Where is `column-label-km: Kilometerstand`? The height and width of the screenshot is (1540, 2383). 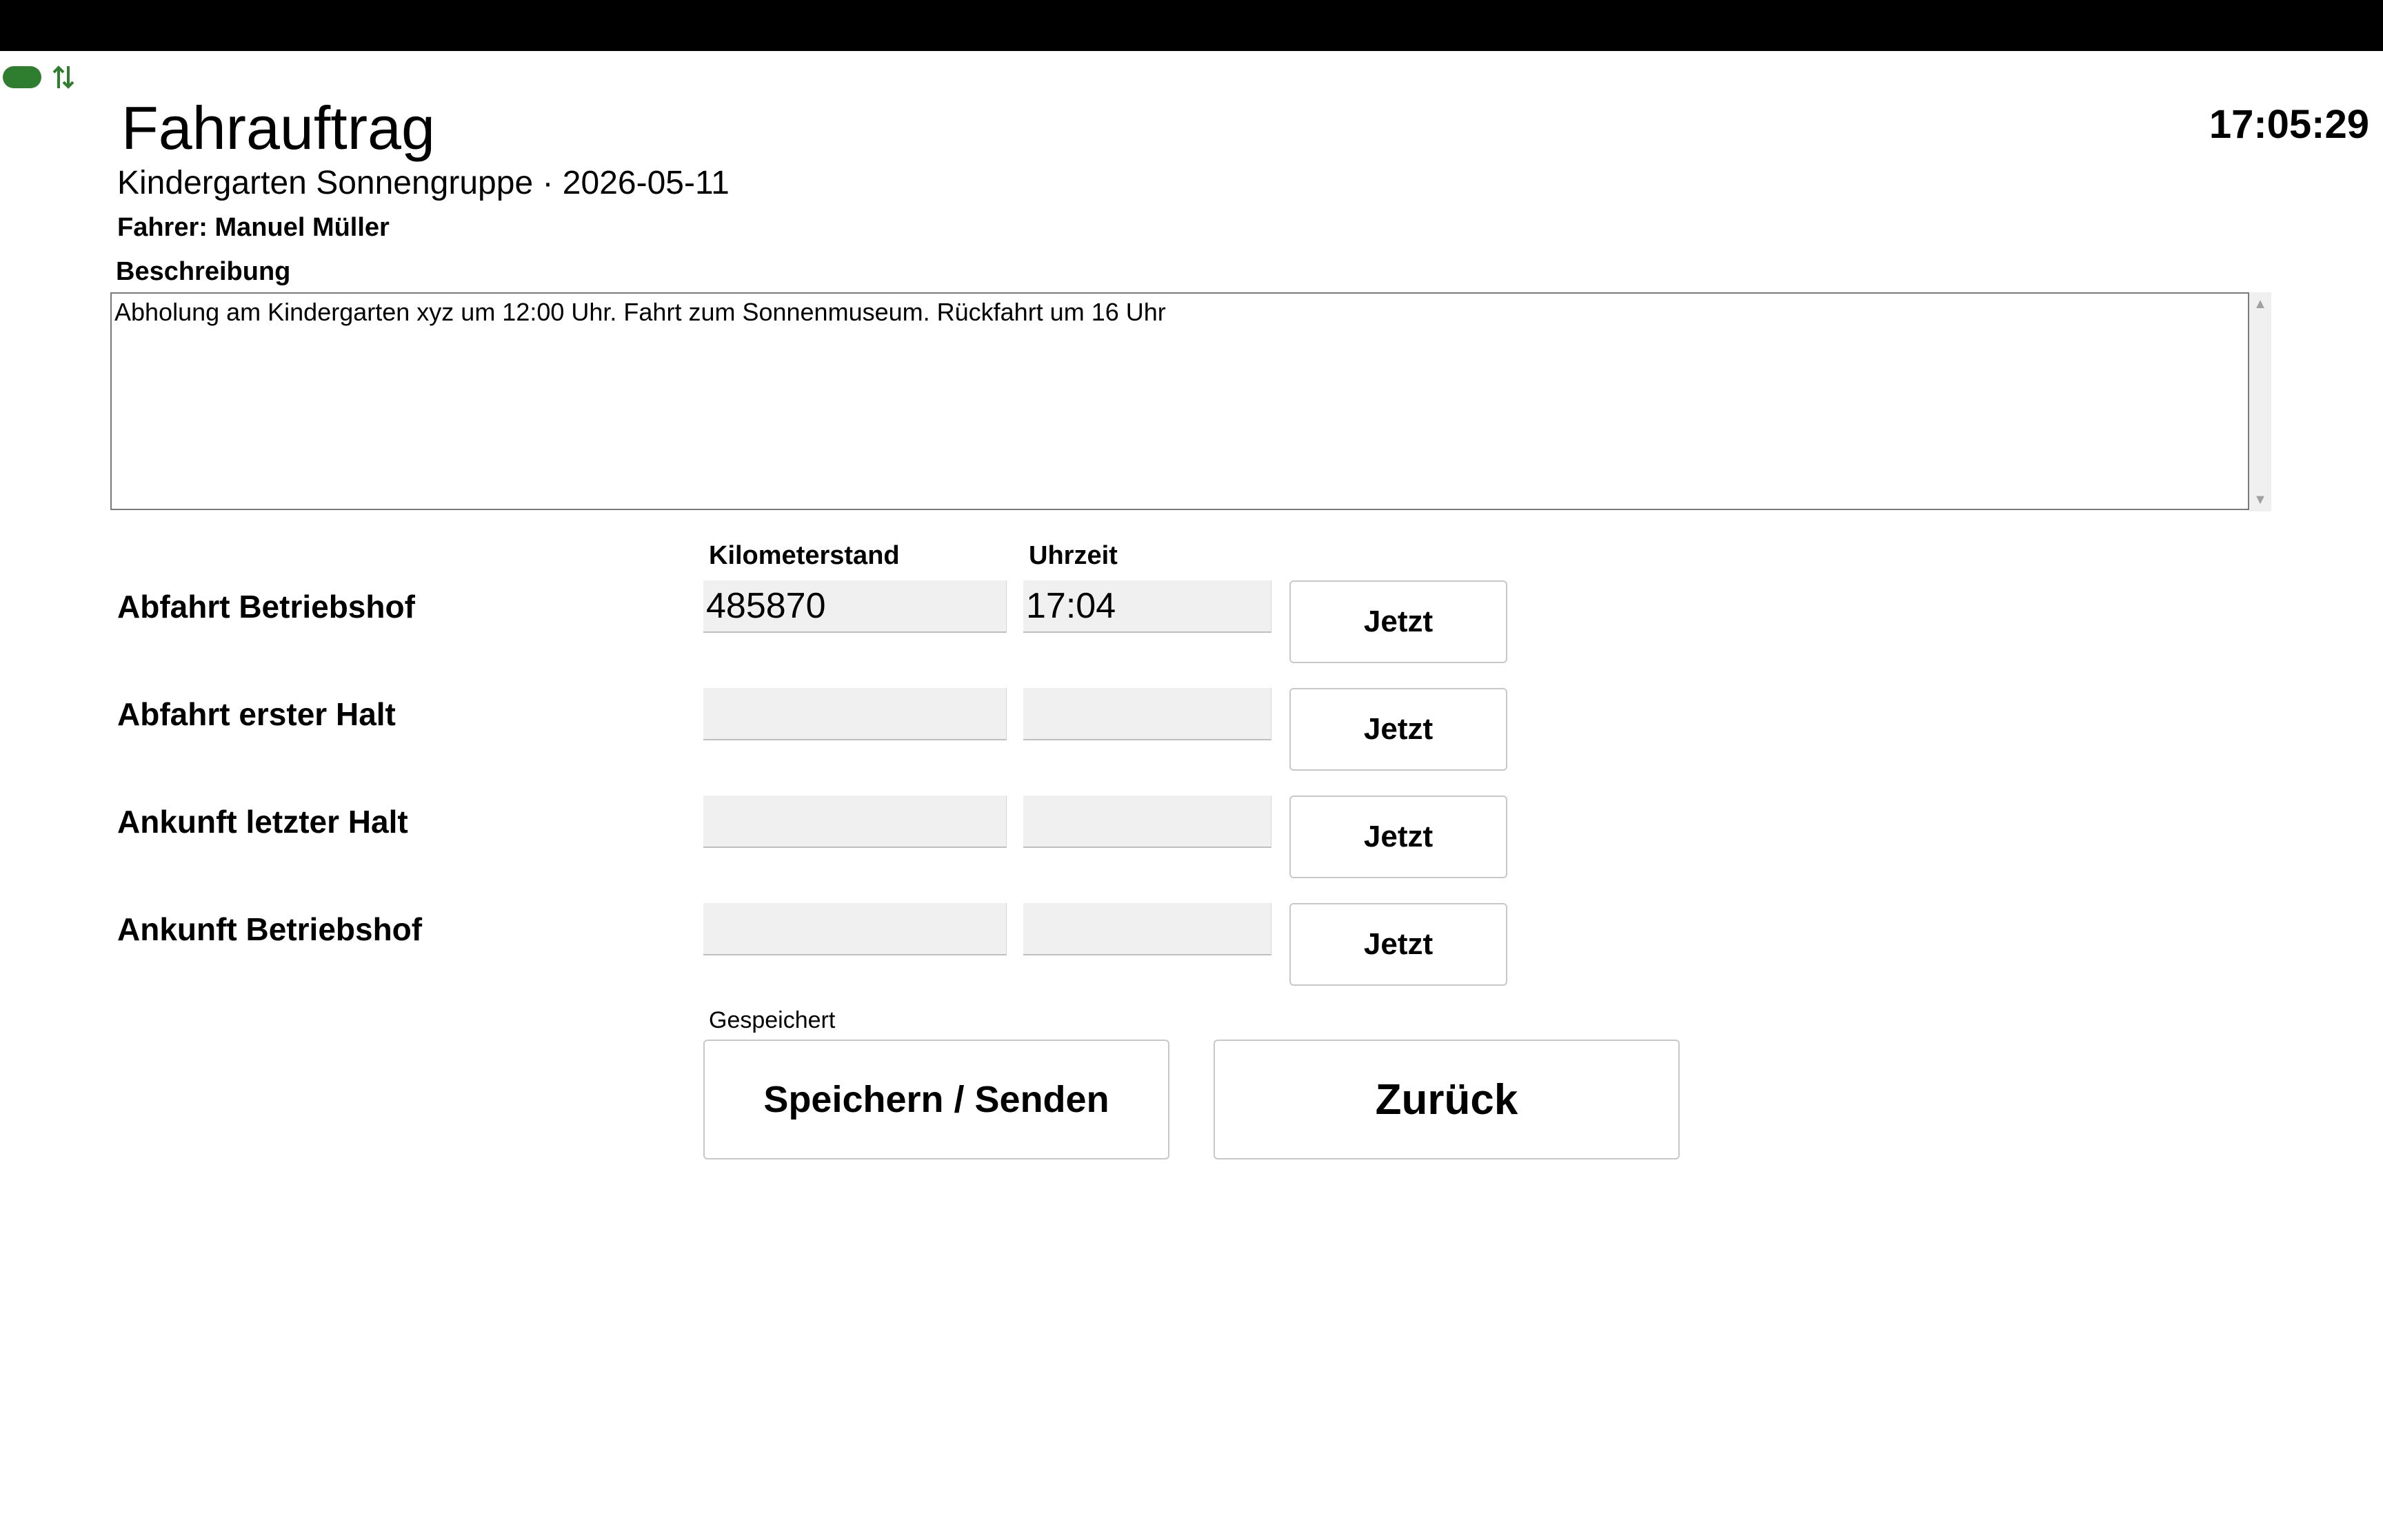
column-label-km: Kilometerstand is located at coordinates (804, 555).